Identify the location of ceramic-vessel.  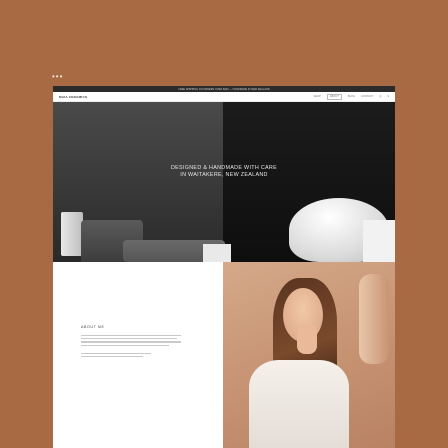
(72, 234).